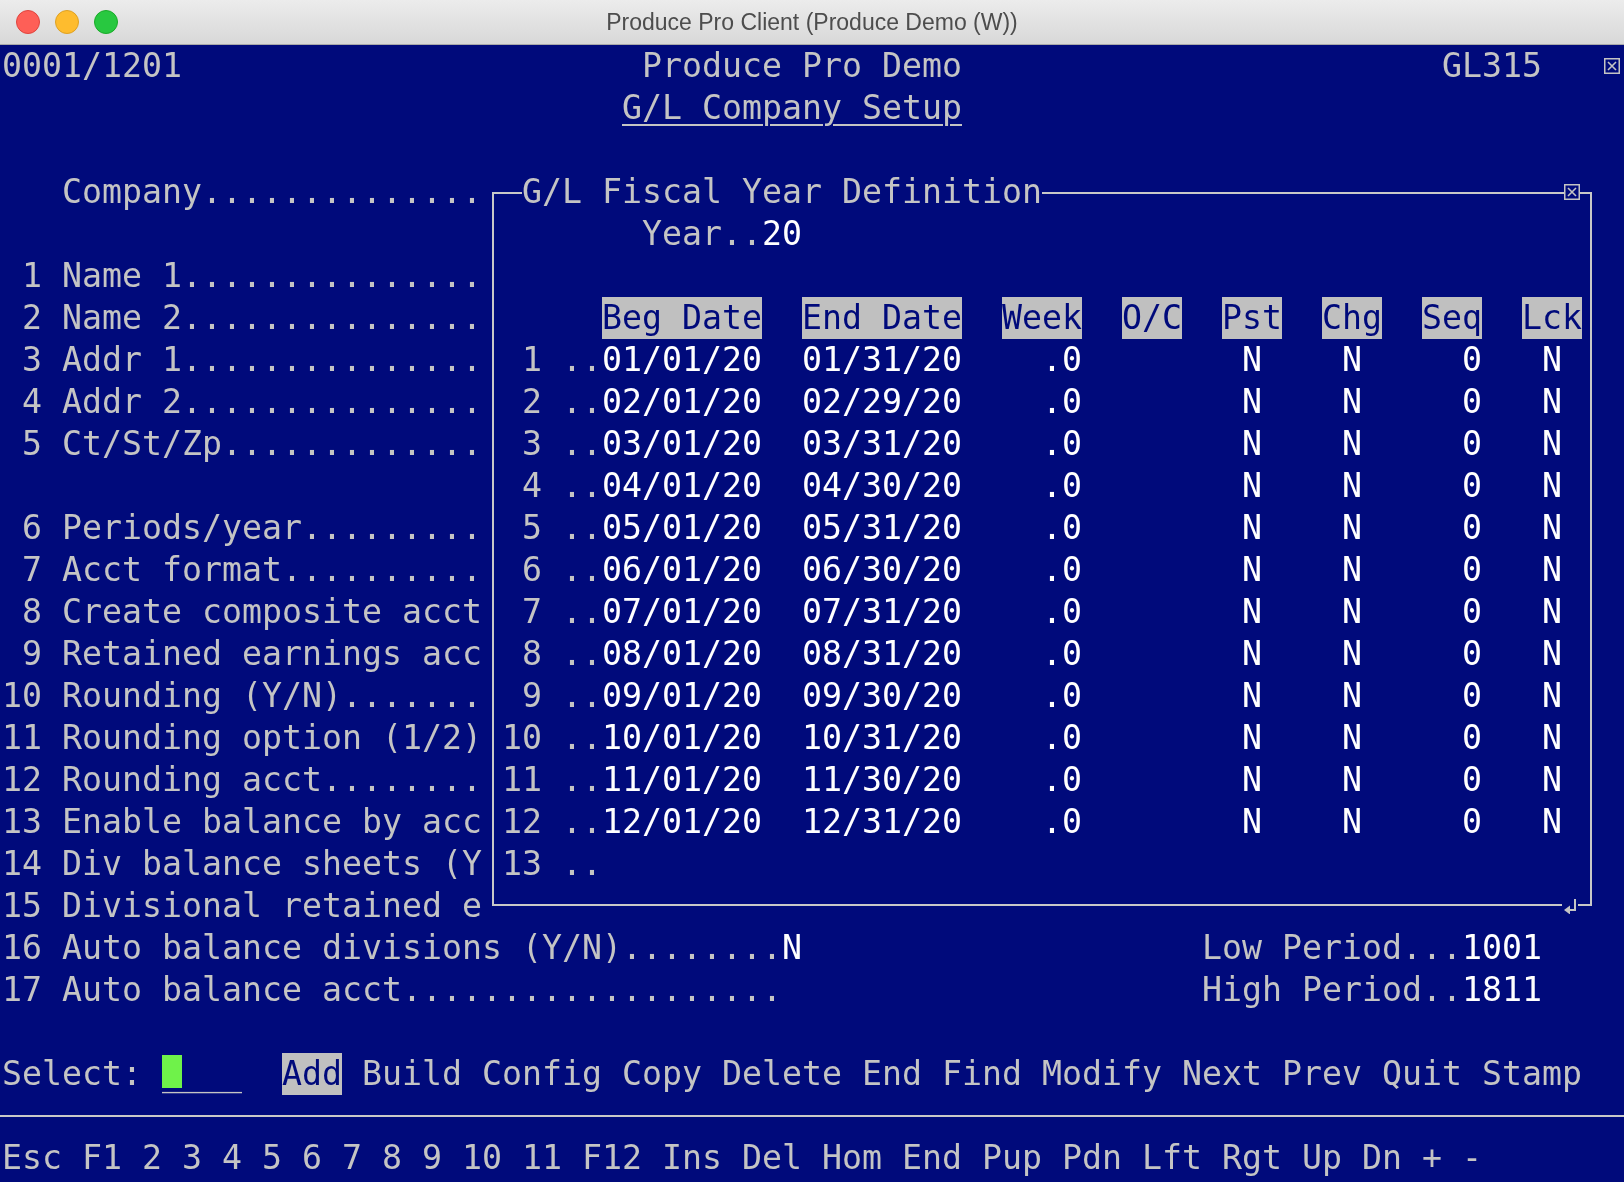 The height and width of the screenshot is (1182, 1624). What do you see at coordinates (1252, 318) in the screenshot?
I see `column-header: Pst` at bounding box center [1252, 318].